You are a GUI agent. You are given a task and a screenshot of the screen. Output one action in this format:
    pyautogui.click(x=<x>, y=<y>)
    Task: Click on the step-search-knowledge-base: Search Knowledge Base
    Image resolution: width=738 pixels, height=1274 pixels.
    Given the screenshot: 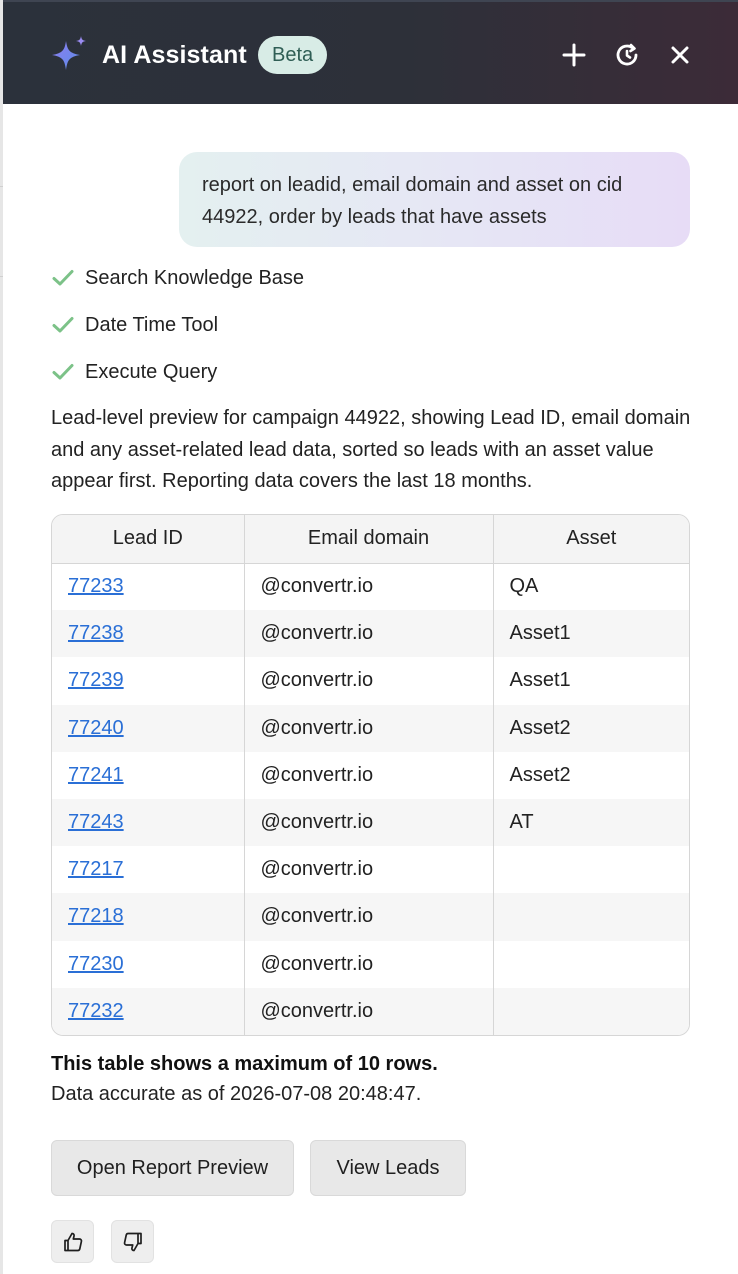 What is the action you would take?
    pyautogui.click(x=177, y=278)
    